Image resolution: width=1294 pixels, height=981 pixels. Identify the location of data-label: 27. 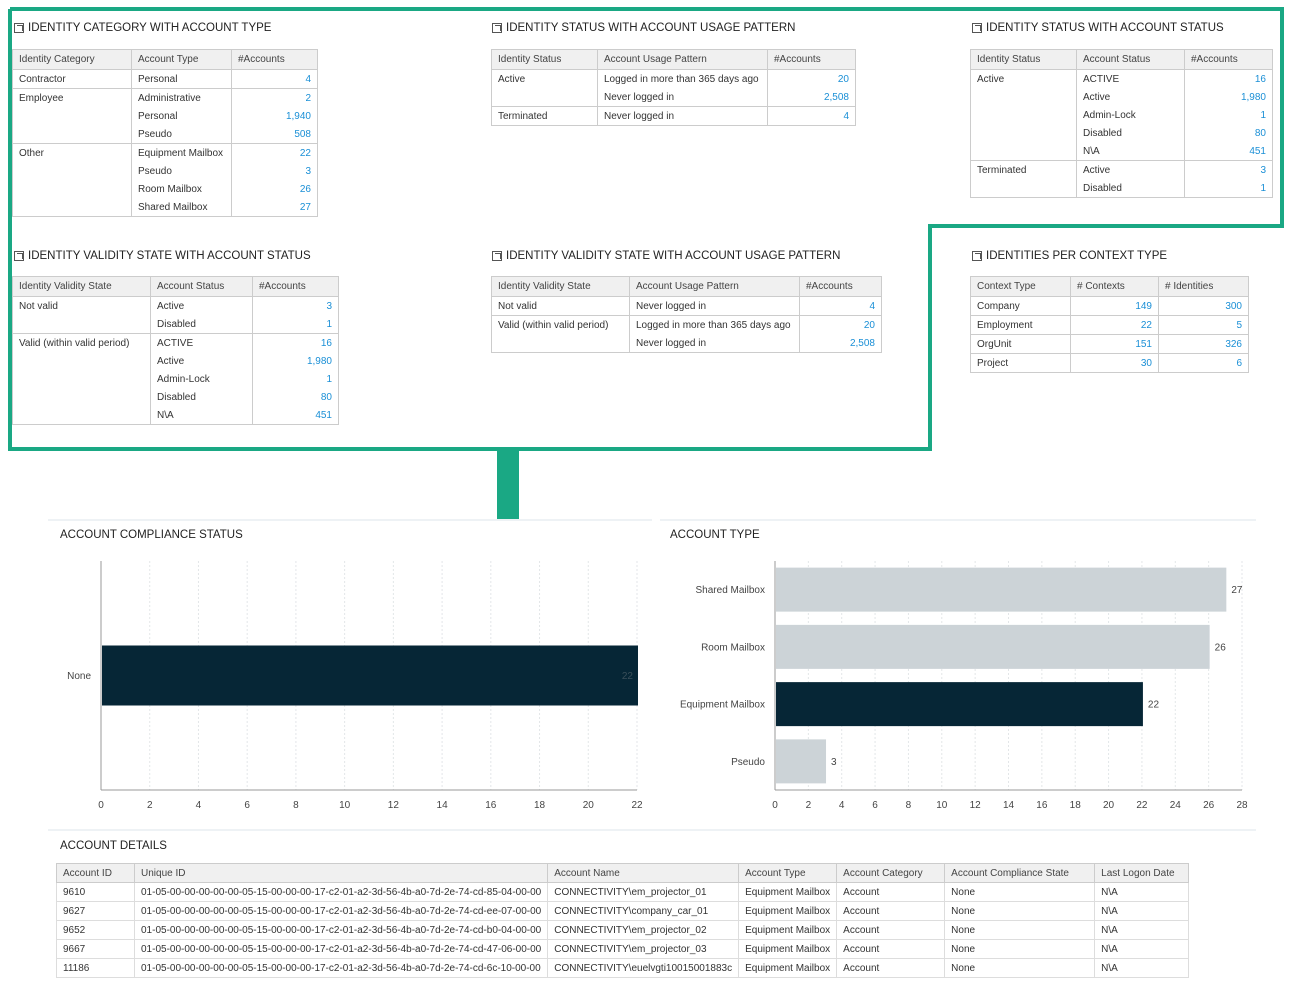
(1237, 590).